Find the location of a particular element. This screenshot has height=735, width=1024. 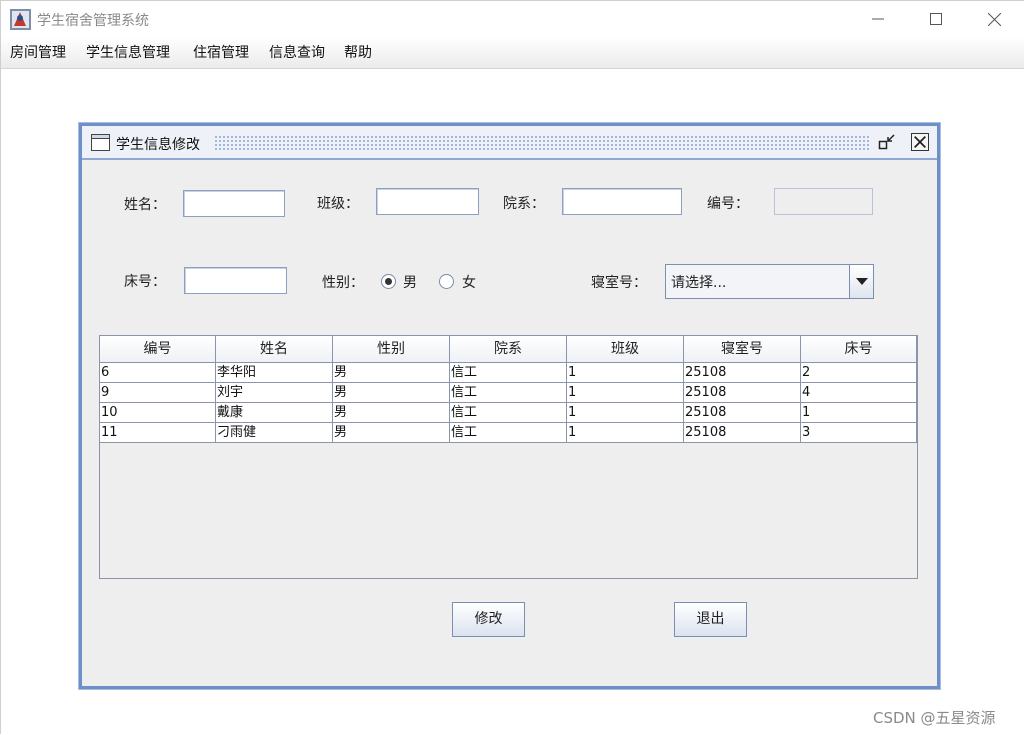

maximize-button is located at coordinates (936, 19).